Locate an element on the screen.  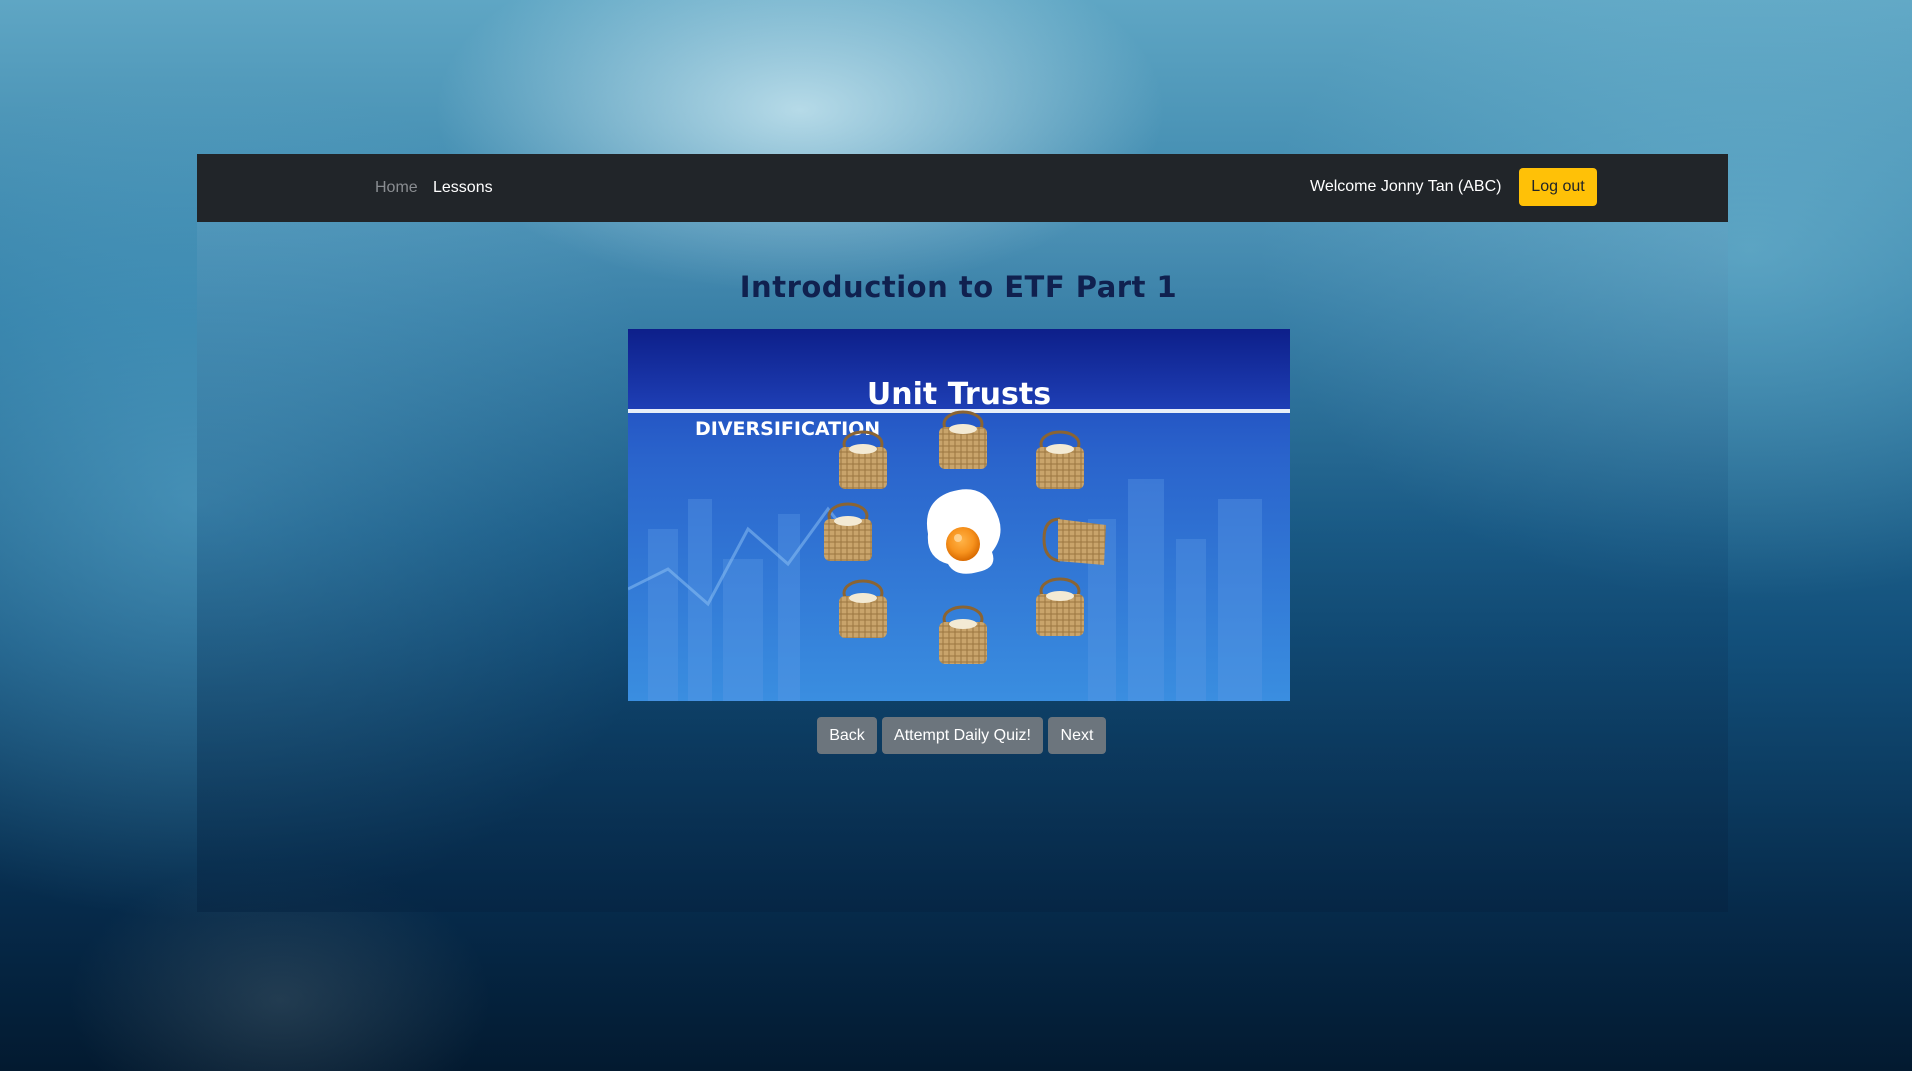
back-button: Back is located at coordinates (847, 735).